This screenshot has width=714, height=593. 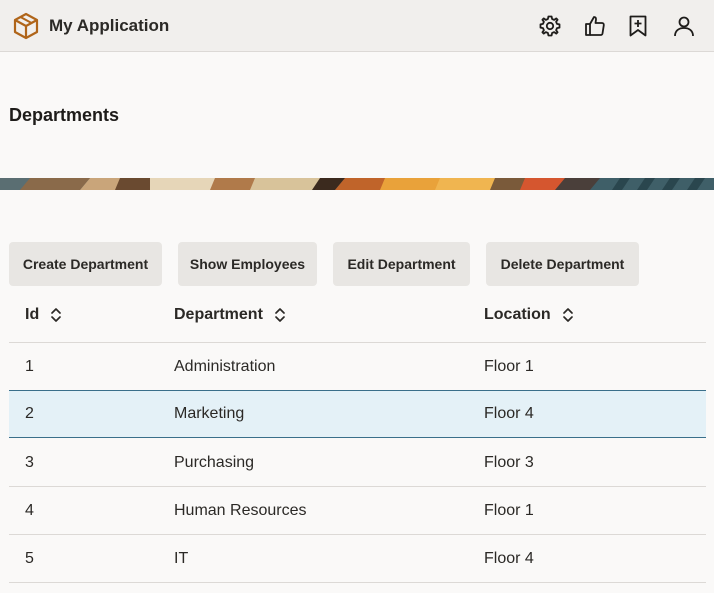 What do you see at coordinates (29, 558) in the screenshot?
I see `cell-id: 5` at bounding box center [29, 558].